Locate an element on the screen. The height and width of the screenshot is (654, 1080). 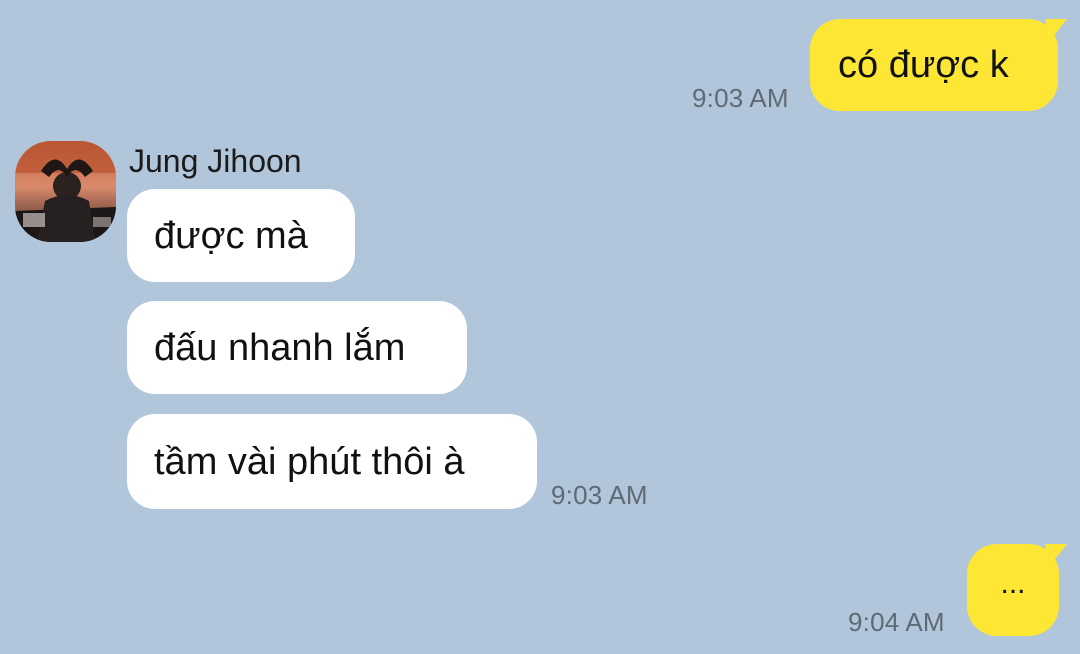
outgoing-message-bubble: có được k is located at coordinates (934, 65).